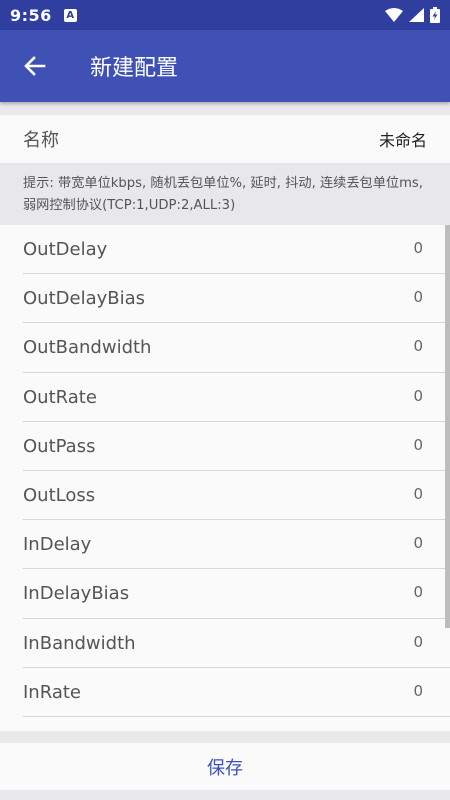 The width and height of the screenshot is (450, 800). I want to click on param-key: InDelay, so click(57, 545).